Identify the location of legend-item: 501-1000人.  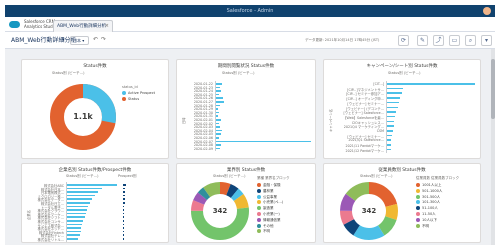
(432, 191).